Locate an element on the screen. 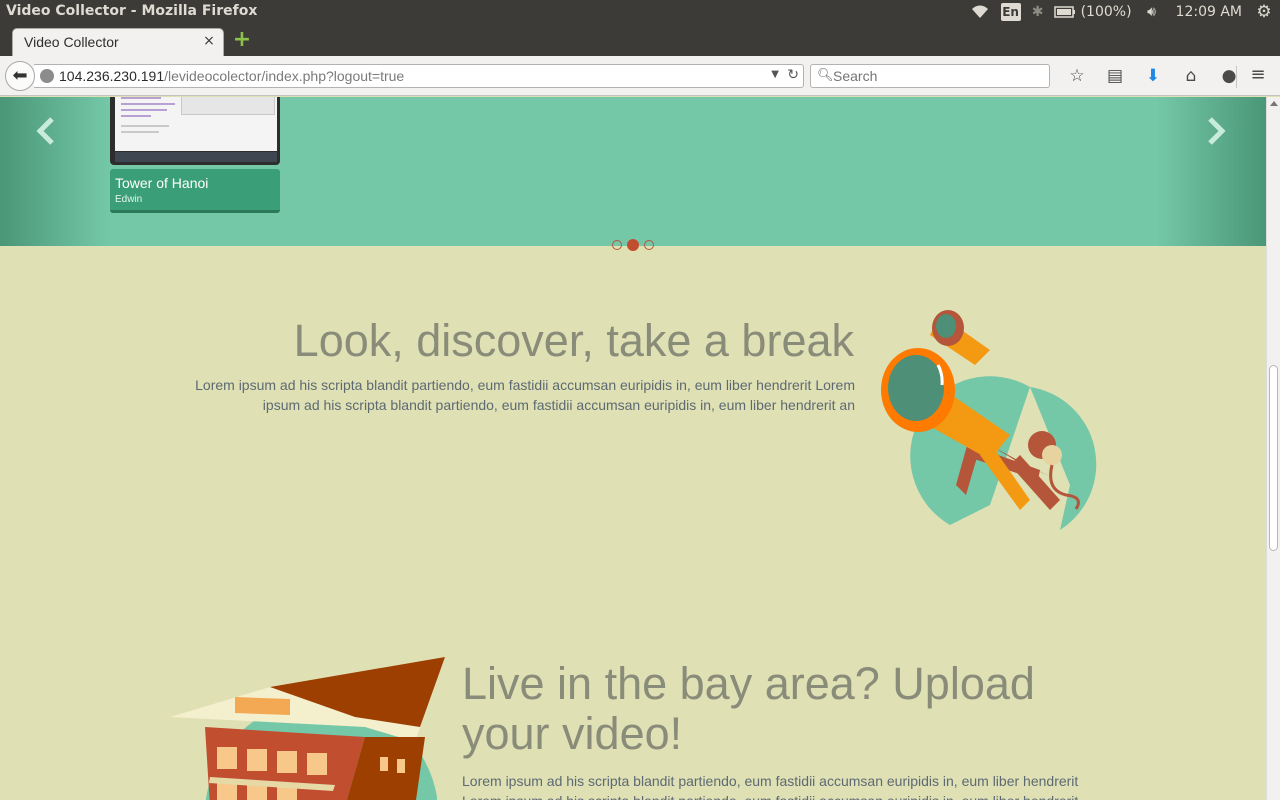 The width and height of the screenshot is (1280, 800). search-input is located at coordinates (938, 76).